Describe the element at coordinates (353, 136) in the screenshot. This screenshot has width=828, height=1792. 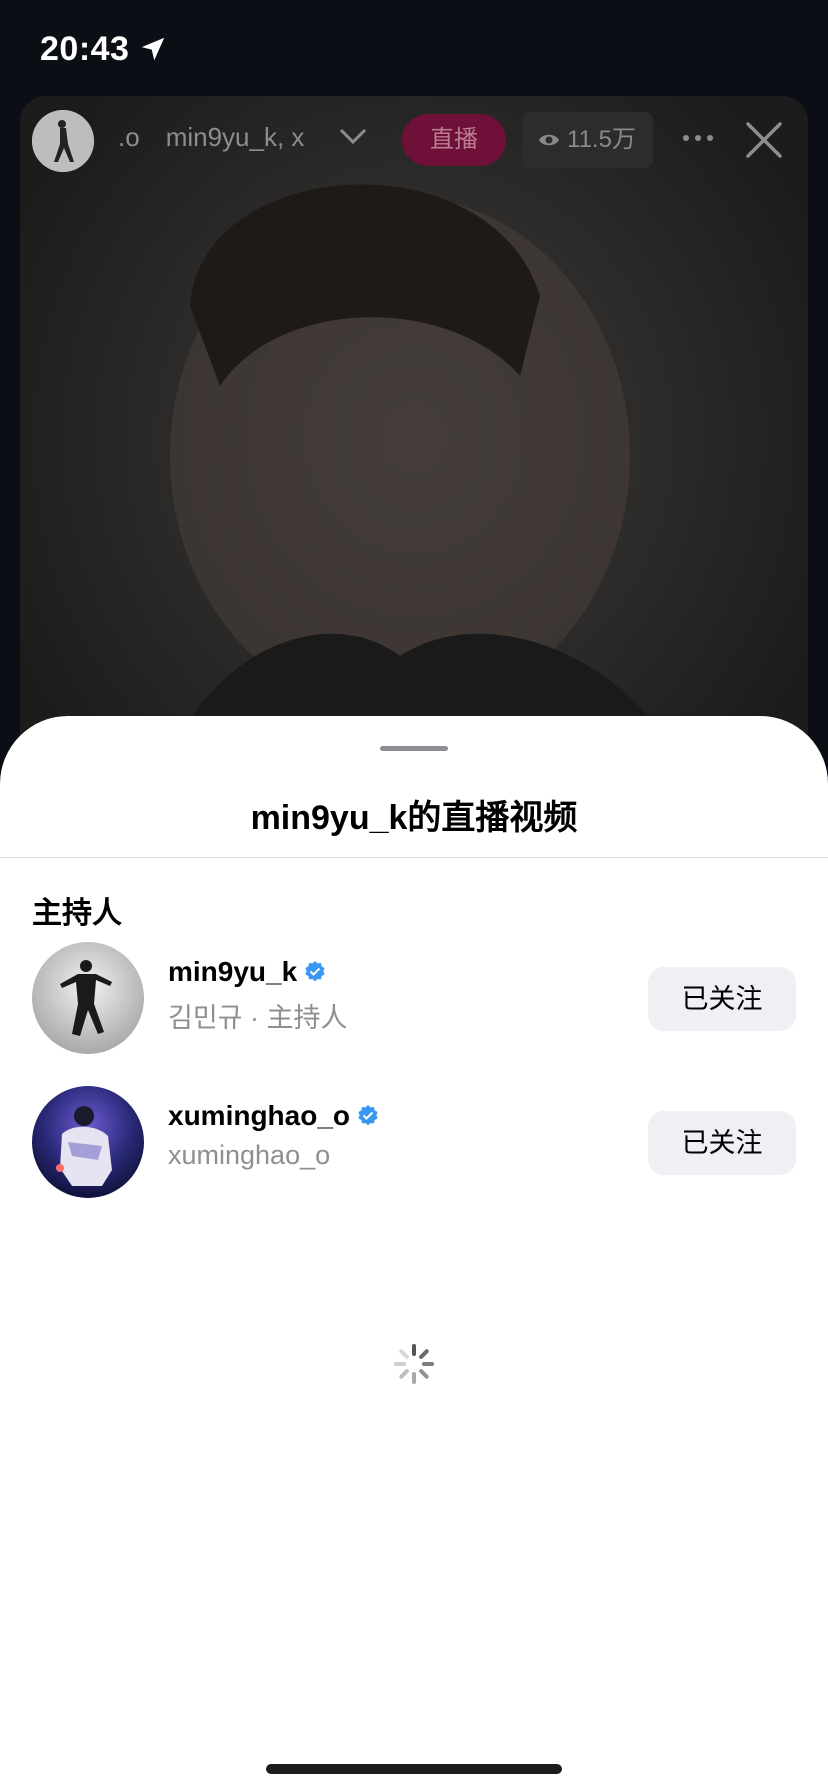
I see `chevron-down-icon` at that location.